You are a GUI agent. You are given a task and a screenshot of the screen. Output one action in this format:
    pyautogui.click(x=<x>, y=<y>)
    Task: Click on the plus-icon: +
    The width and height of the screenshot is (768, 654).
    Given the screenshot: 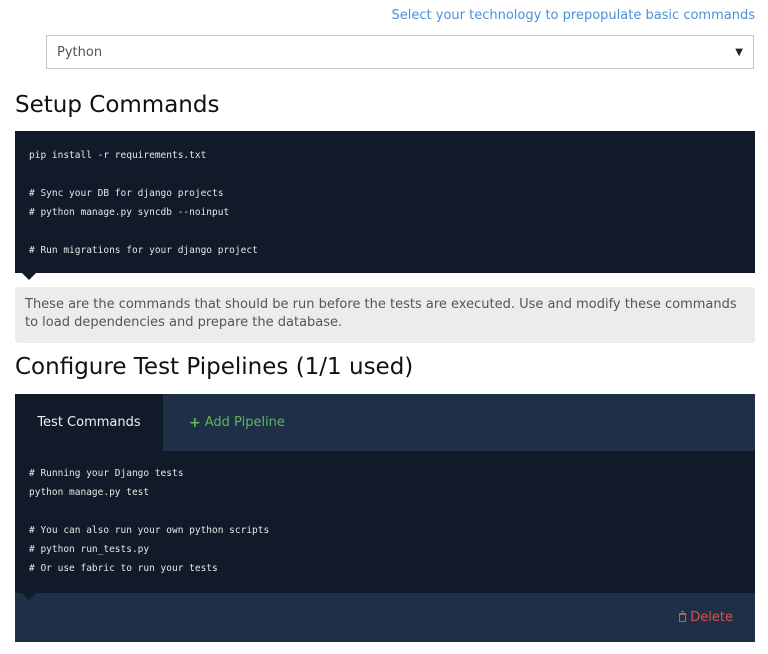 What is the action you would take?
    pyautogui.click(x=195, y=422)
    